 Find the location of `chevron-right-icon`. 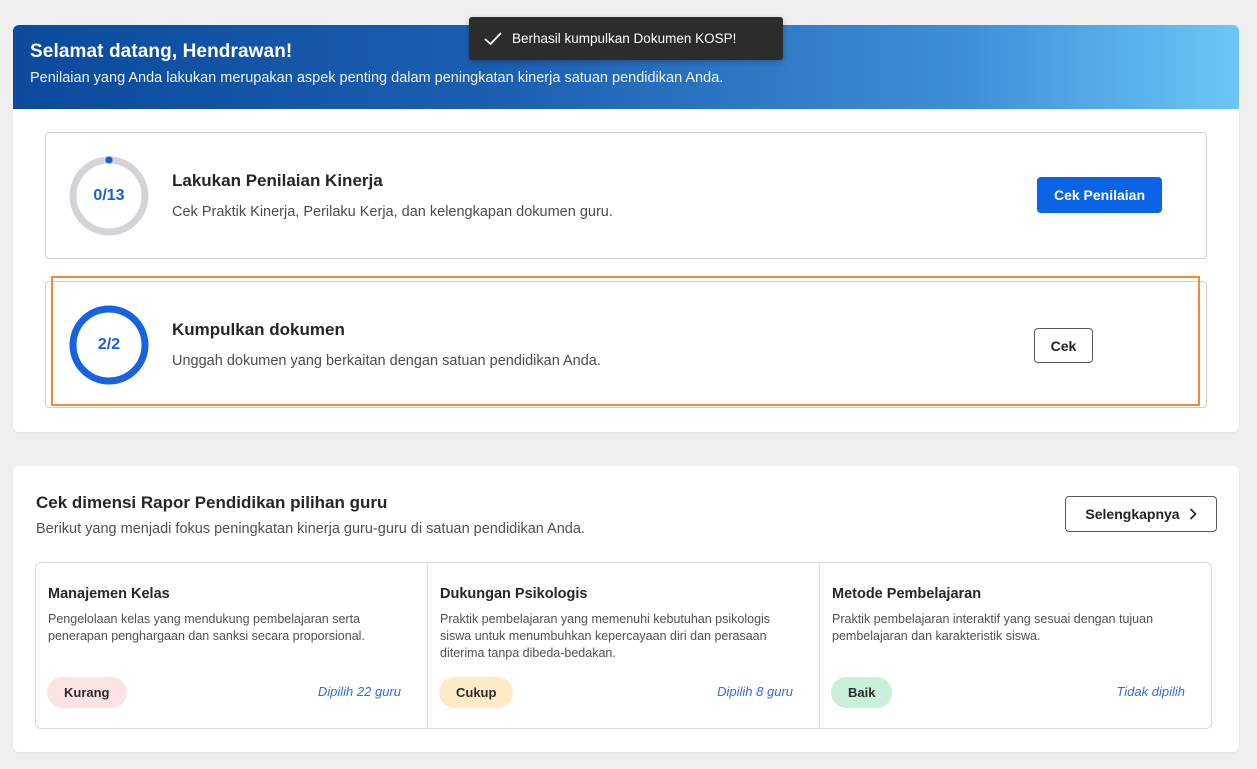

chevron-right-icon is located at coordinates (1192, 514).